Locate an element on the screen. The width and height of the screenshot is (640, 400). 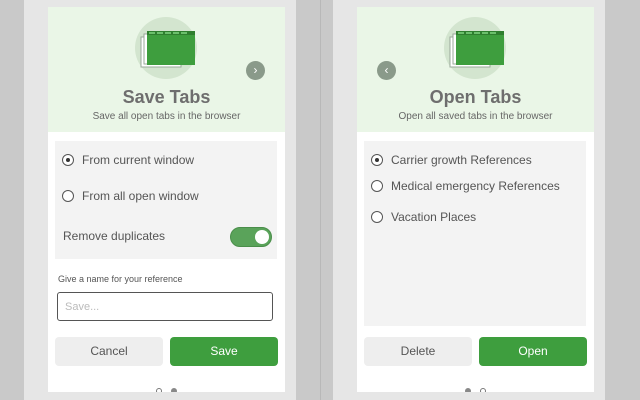
page-title: Save Tabs is located at coordinates (166, 97).